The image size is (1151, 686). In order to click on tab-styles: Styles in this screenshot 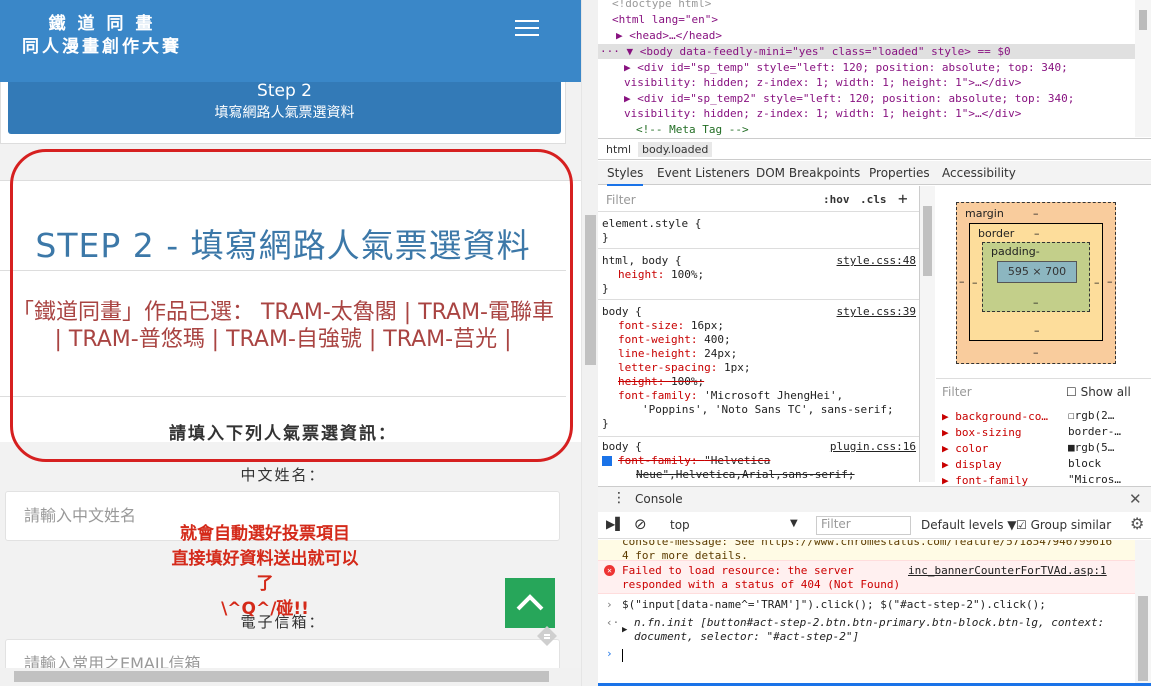, I will do `click(625, 176)`.